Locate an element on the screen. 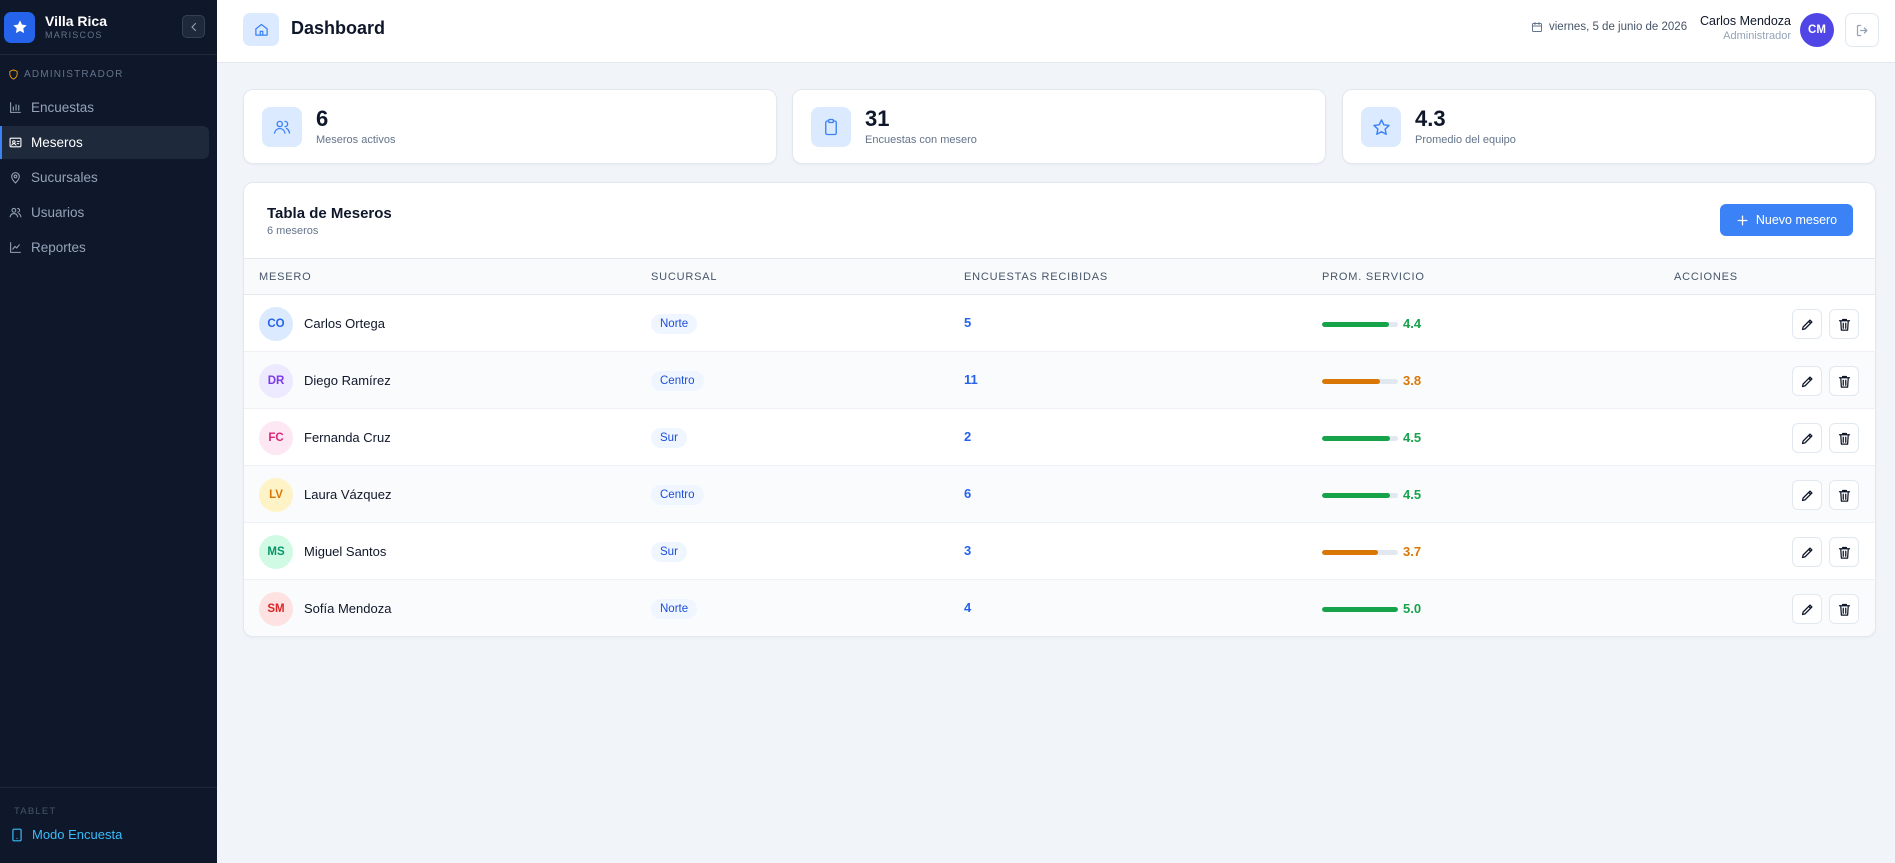 The width and height of the screenshot is (1895, 863). avatar: CM is located at coordinates (1817, 30).